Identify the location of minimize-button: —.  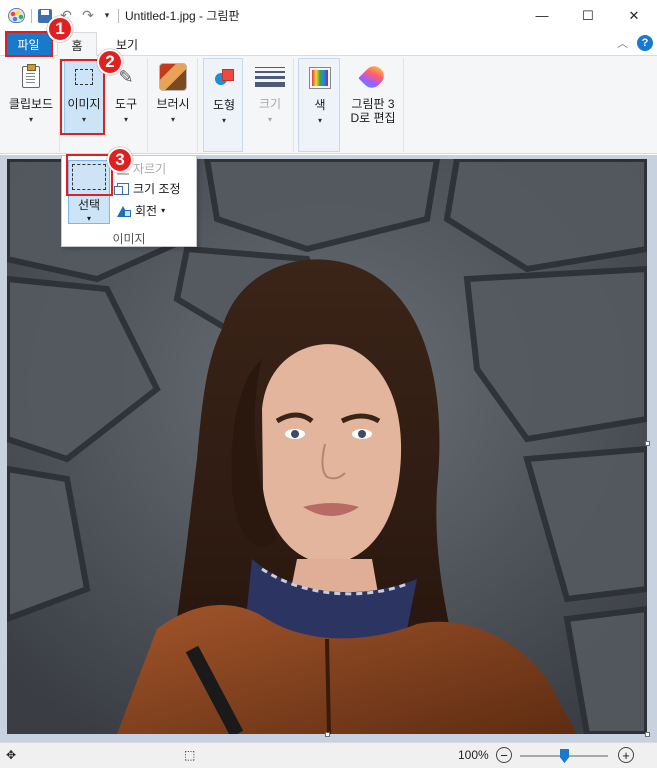
(542, 15).